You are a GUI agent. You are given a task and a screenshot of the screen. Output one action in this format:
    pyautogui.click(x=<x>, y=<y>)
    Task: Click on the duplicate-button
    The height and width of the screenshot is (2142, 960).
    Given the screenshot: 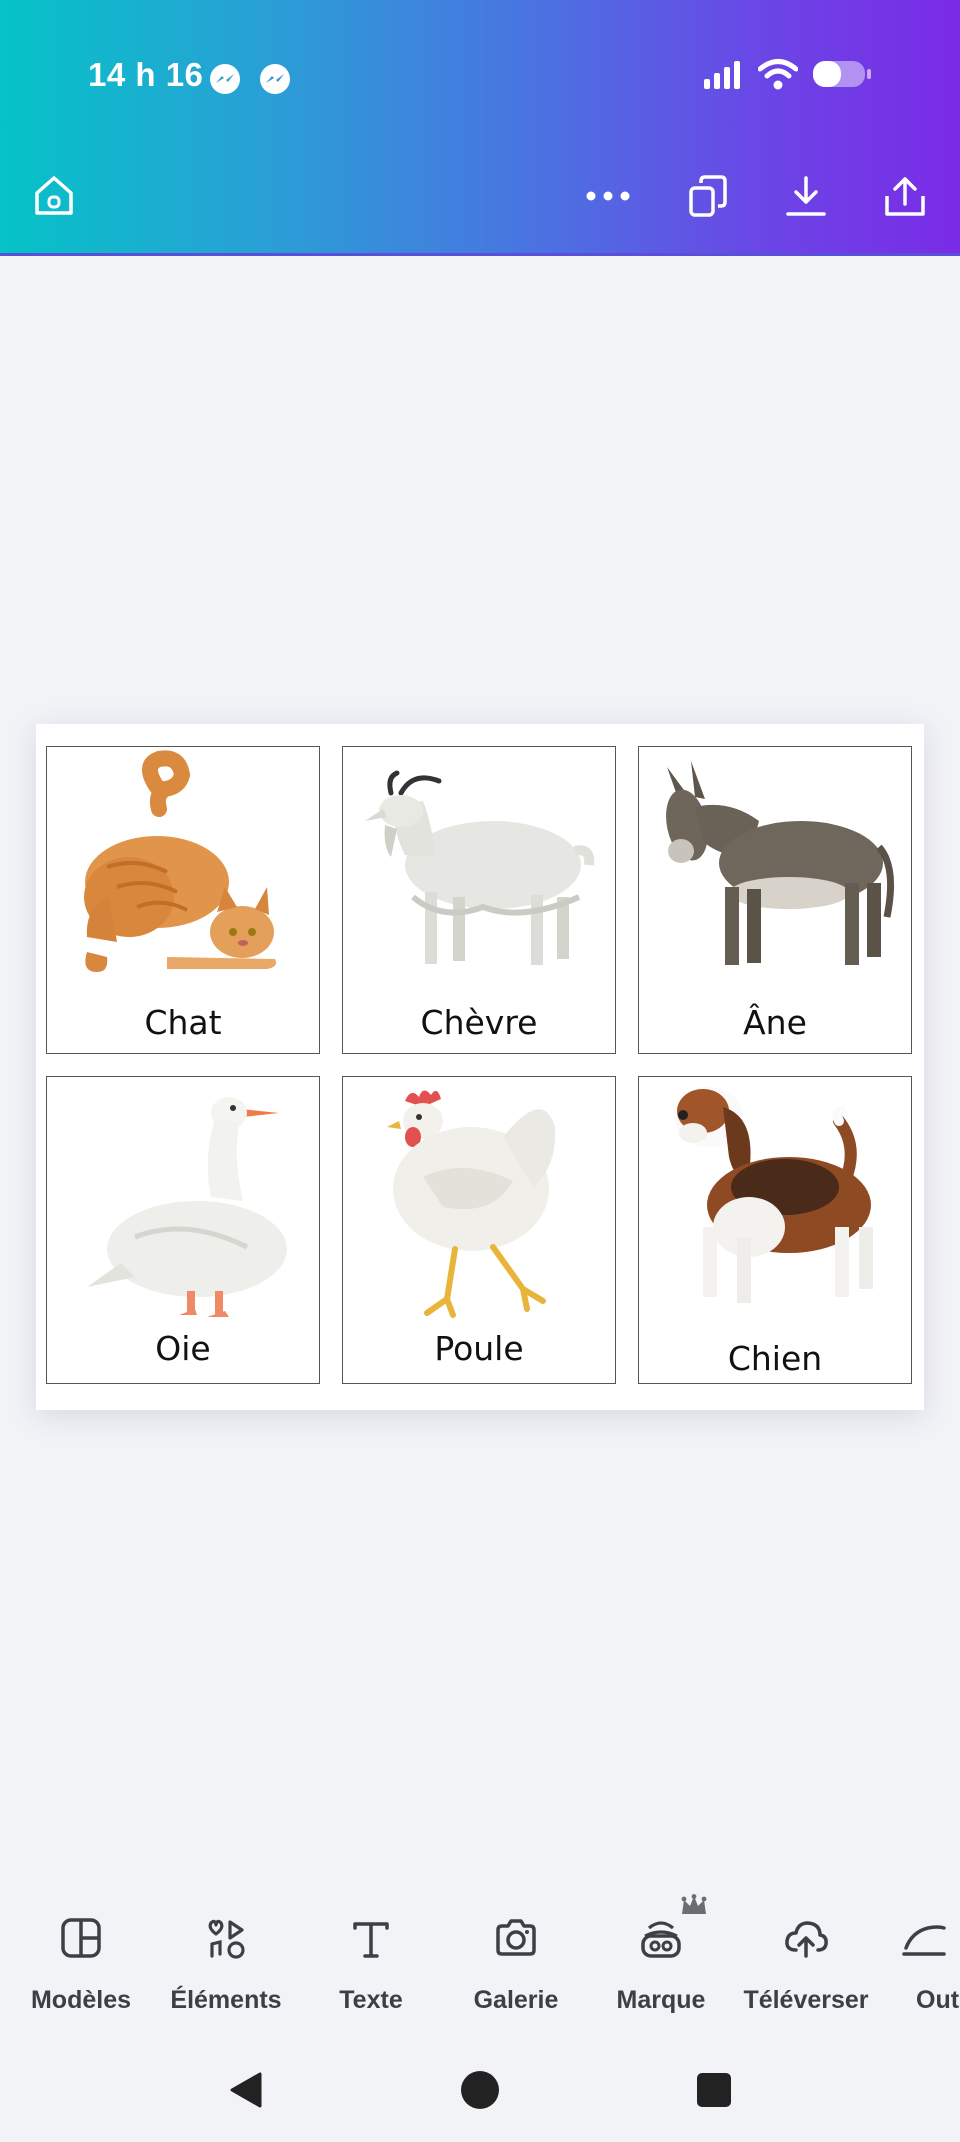 What is the action you would take?
    pyautogui.click(x=708, y=198)
    